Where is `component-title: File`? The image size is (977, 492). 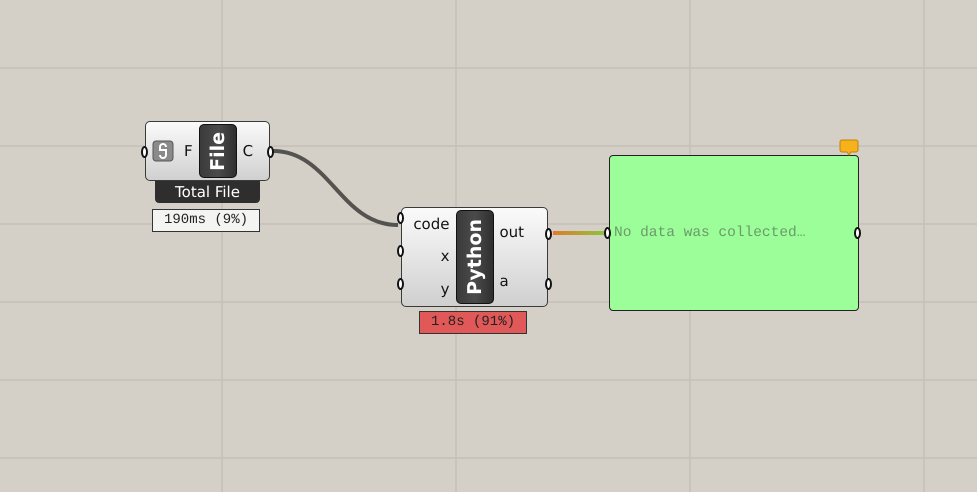 component-title: File is located at coordinates (217, 151).